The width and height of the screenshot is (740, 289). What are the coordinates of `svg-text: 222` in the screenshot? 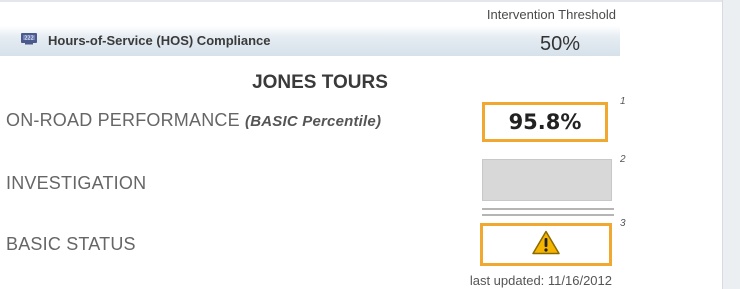 It's located at (29, 39).